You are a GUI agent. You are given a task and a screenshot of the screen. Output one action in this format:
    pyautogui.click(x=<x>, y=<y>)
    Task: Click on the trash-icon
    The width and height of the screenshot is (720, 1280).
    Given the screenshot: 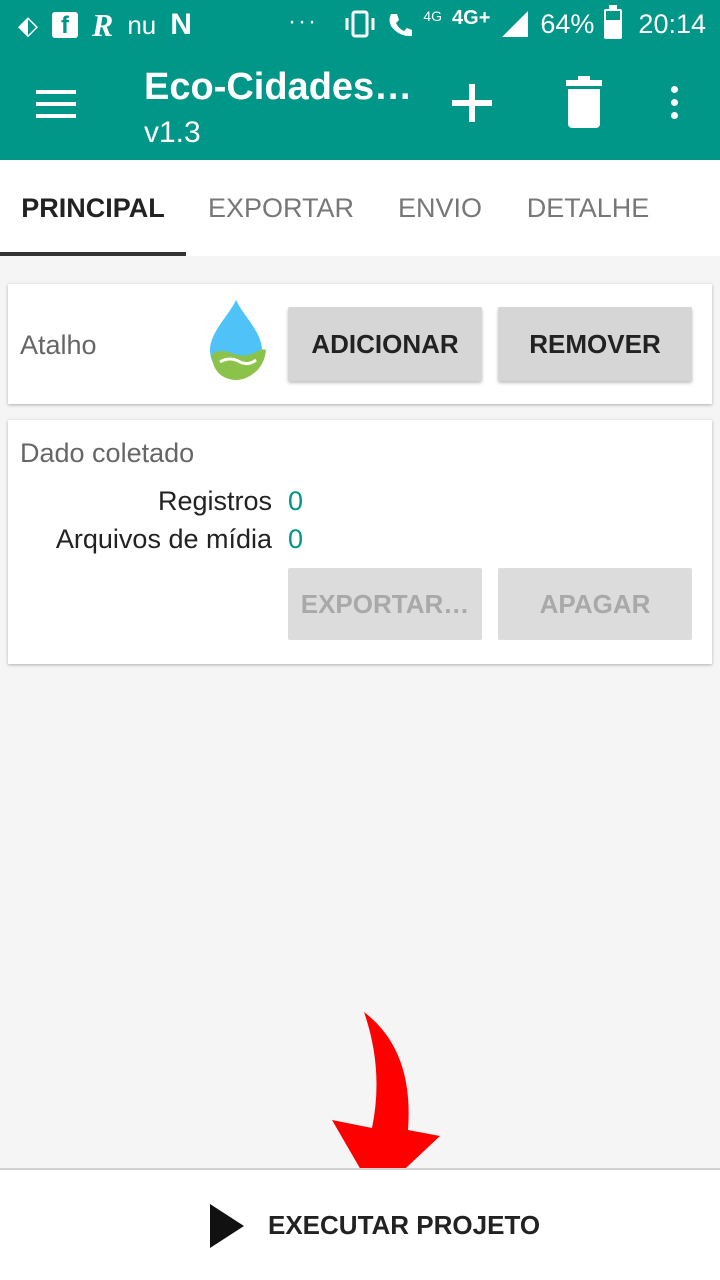 What is the action you would take?
    pyautogui.click(x=584, y=103)
    